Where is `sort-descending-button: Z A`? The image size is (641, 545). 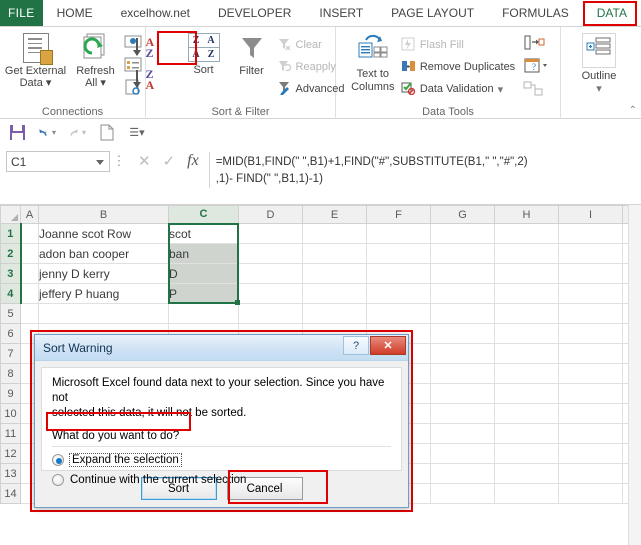
sort-descending-button: Z A is located at coordinates (154, 80).